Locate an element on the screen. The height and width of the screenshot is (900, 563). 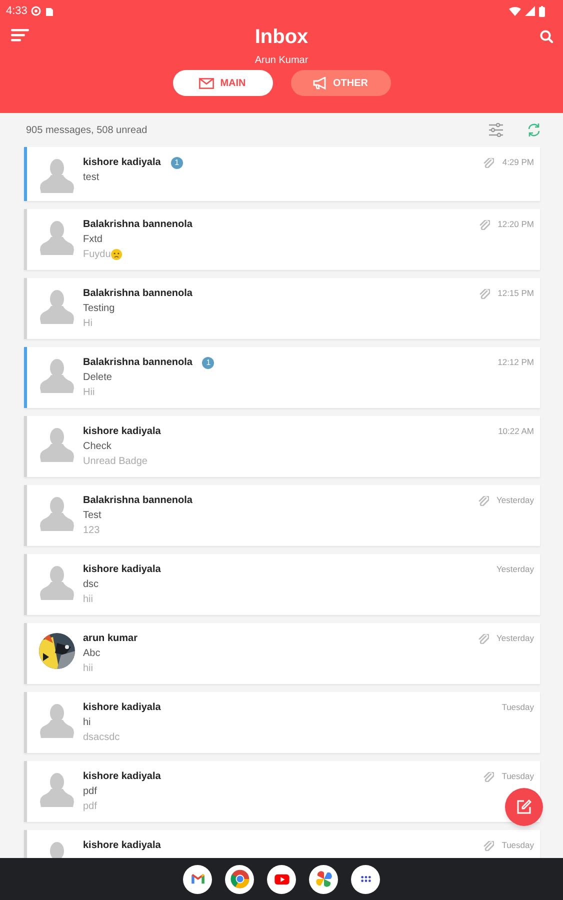
filter-icon is located at coordinates (496, 130).